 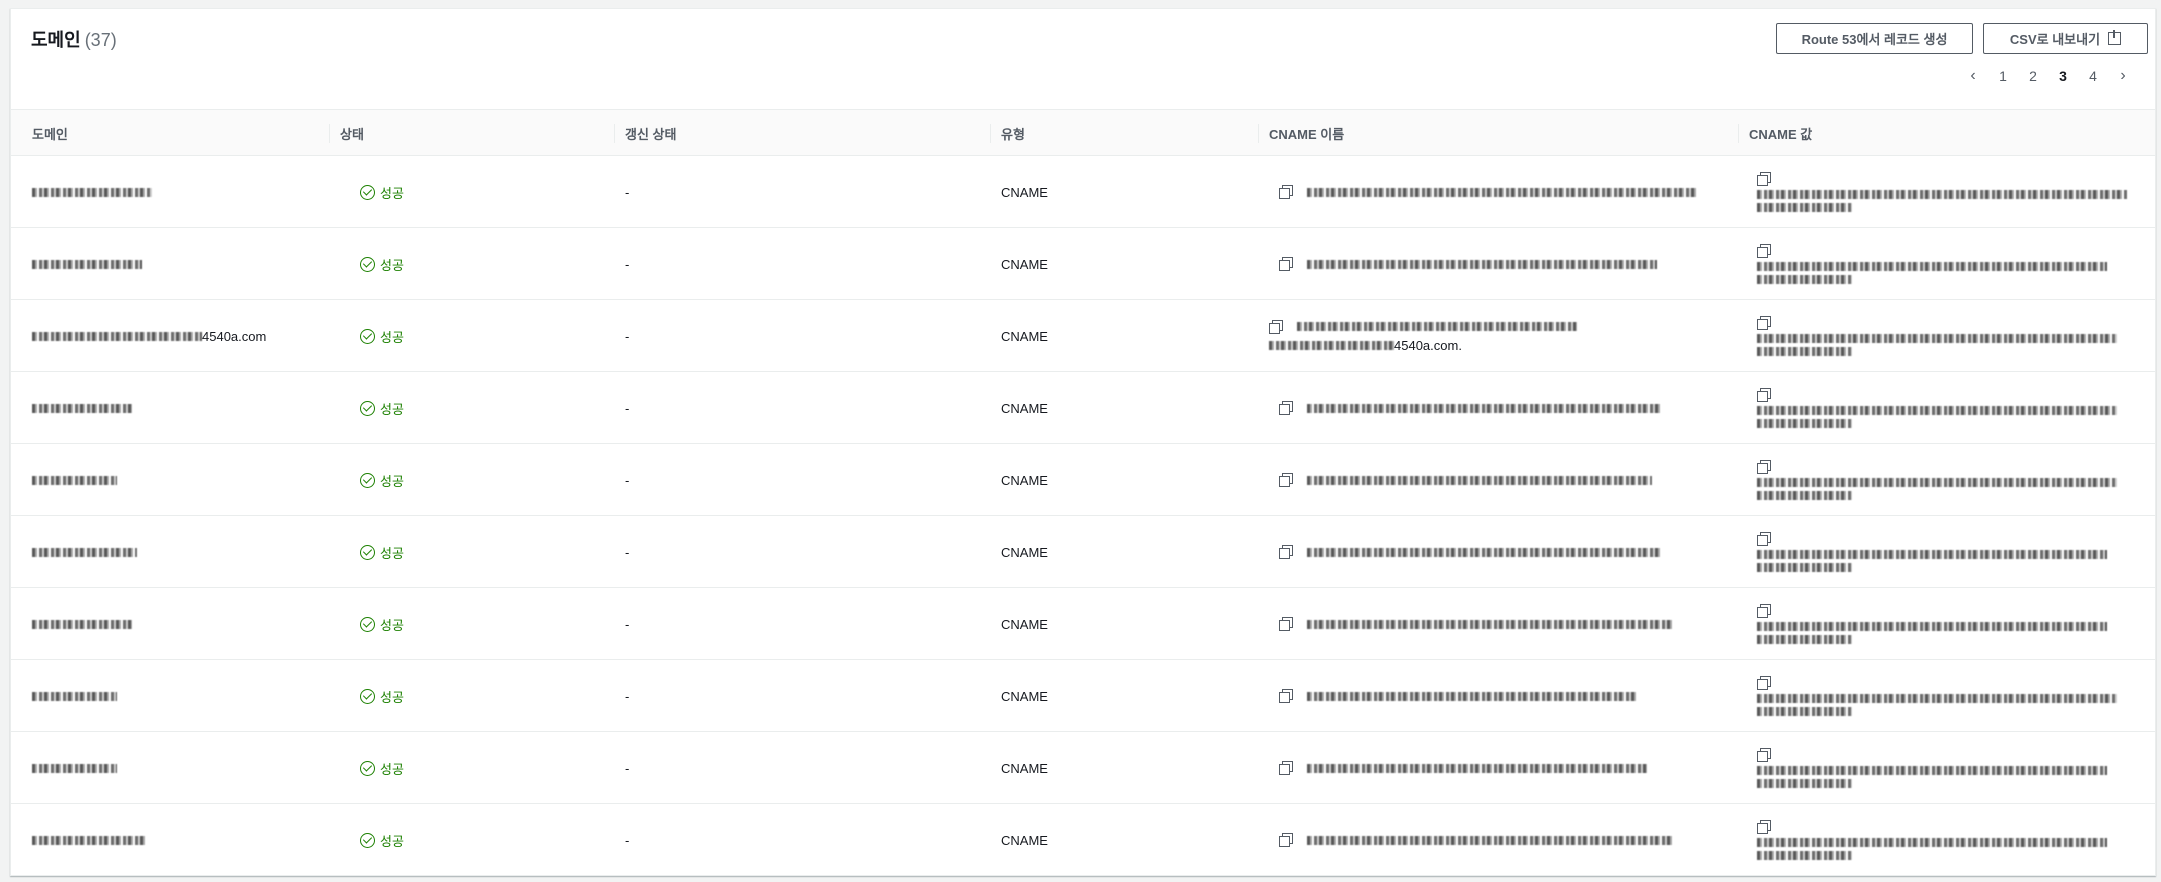 I want to click on chevron-left-icon: ‹, so click(x=1973, y=76).